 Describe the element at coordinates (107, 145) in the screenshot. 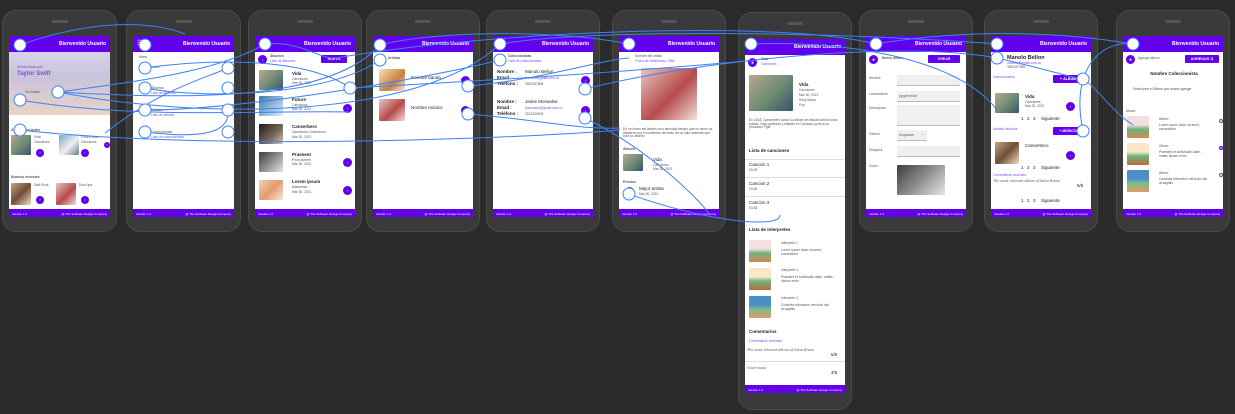

I see `next-button: ›` at that location.